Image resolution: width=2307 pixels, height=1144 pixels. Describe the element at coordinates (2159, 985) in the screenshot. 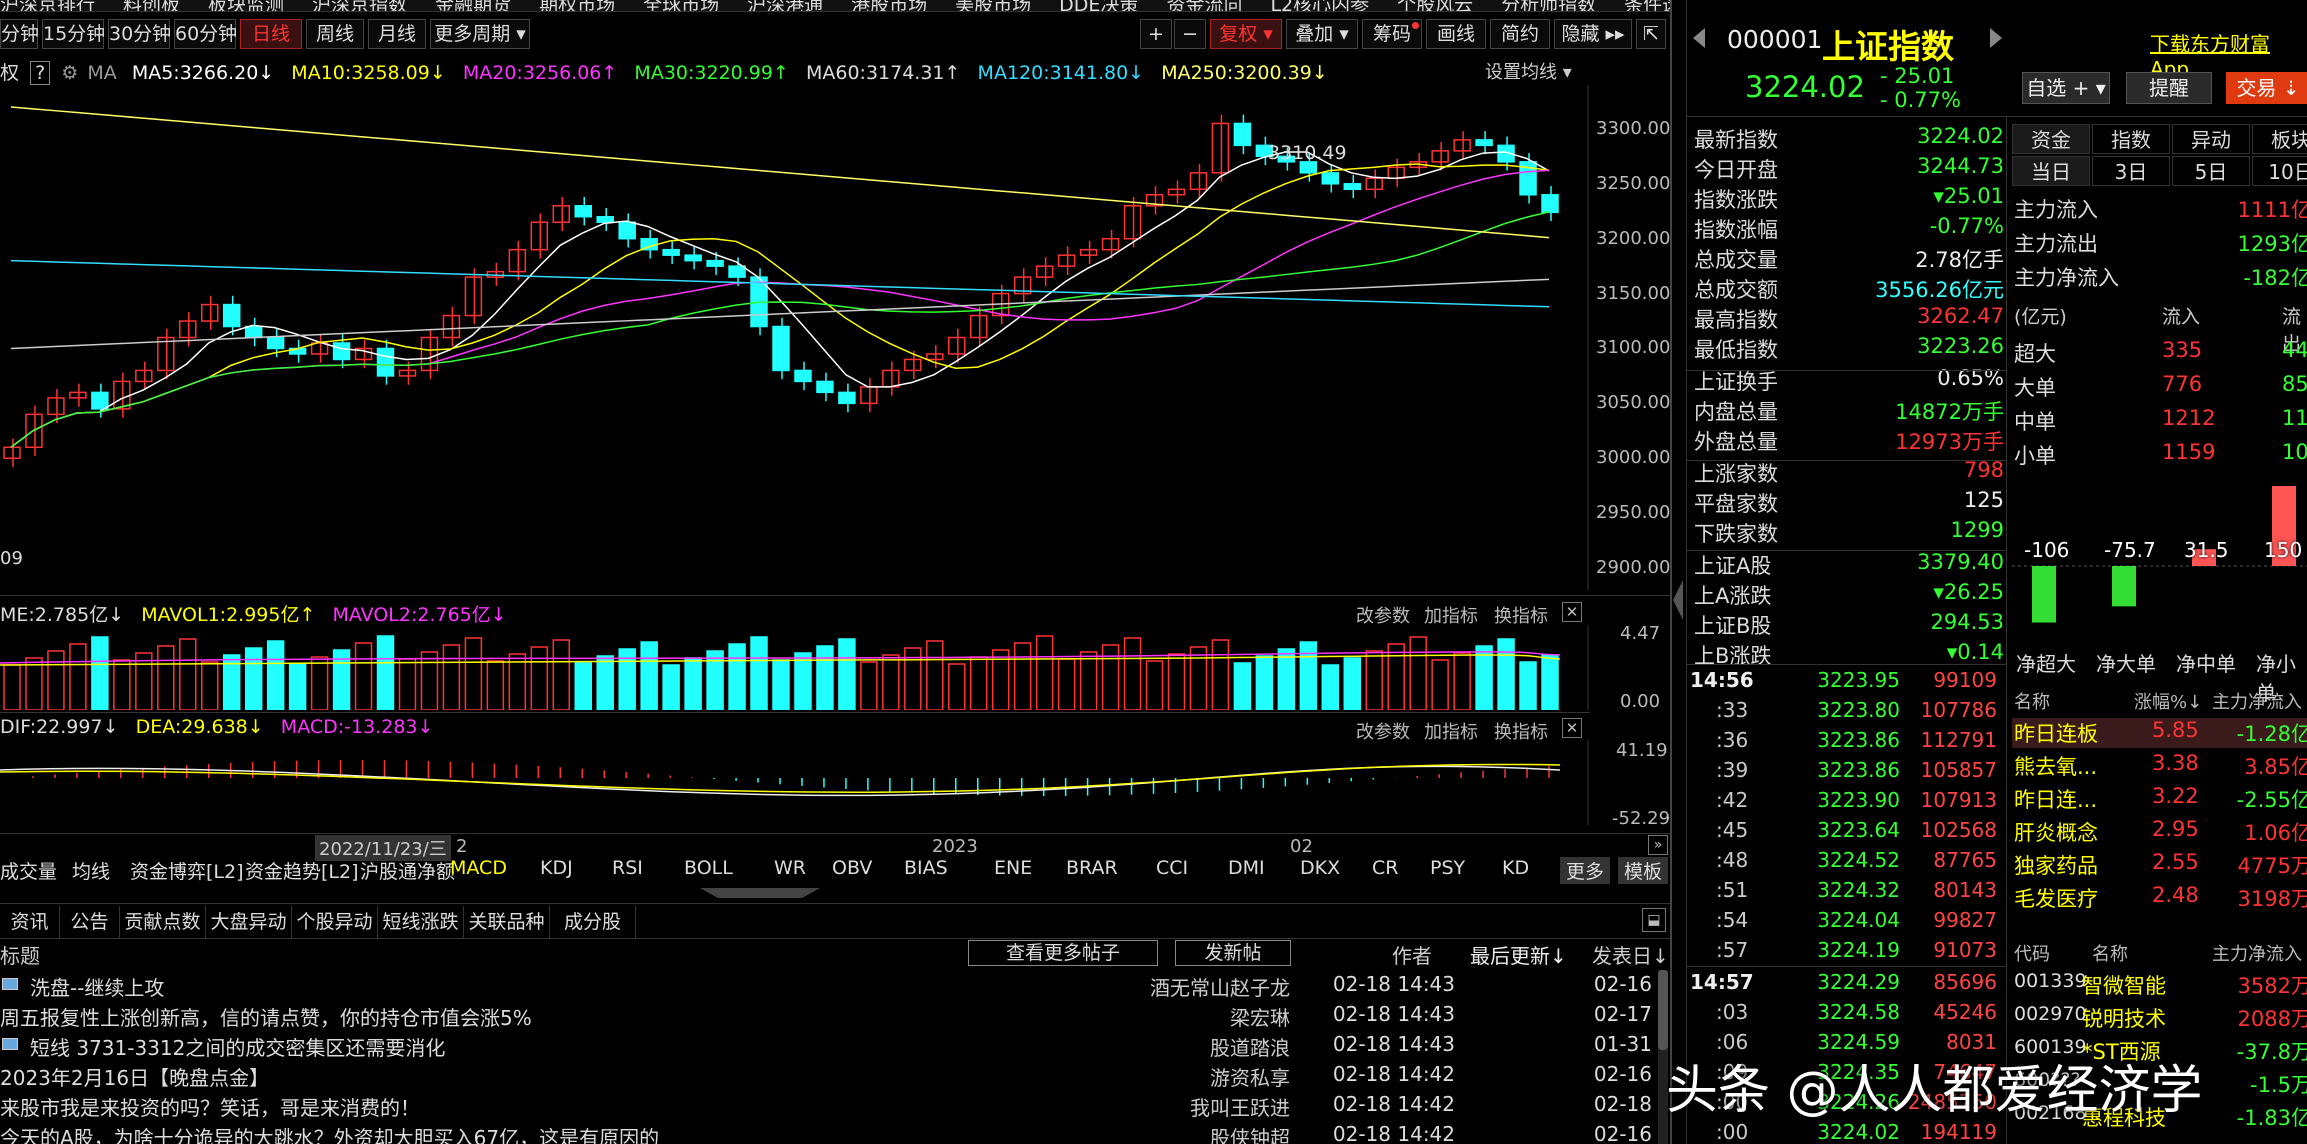

I see `stock-row: 001339 智微智能 3582万` at that location.